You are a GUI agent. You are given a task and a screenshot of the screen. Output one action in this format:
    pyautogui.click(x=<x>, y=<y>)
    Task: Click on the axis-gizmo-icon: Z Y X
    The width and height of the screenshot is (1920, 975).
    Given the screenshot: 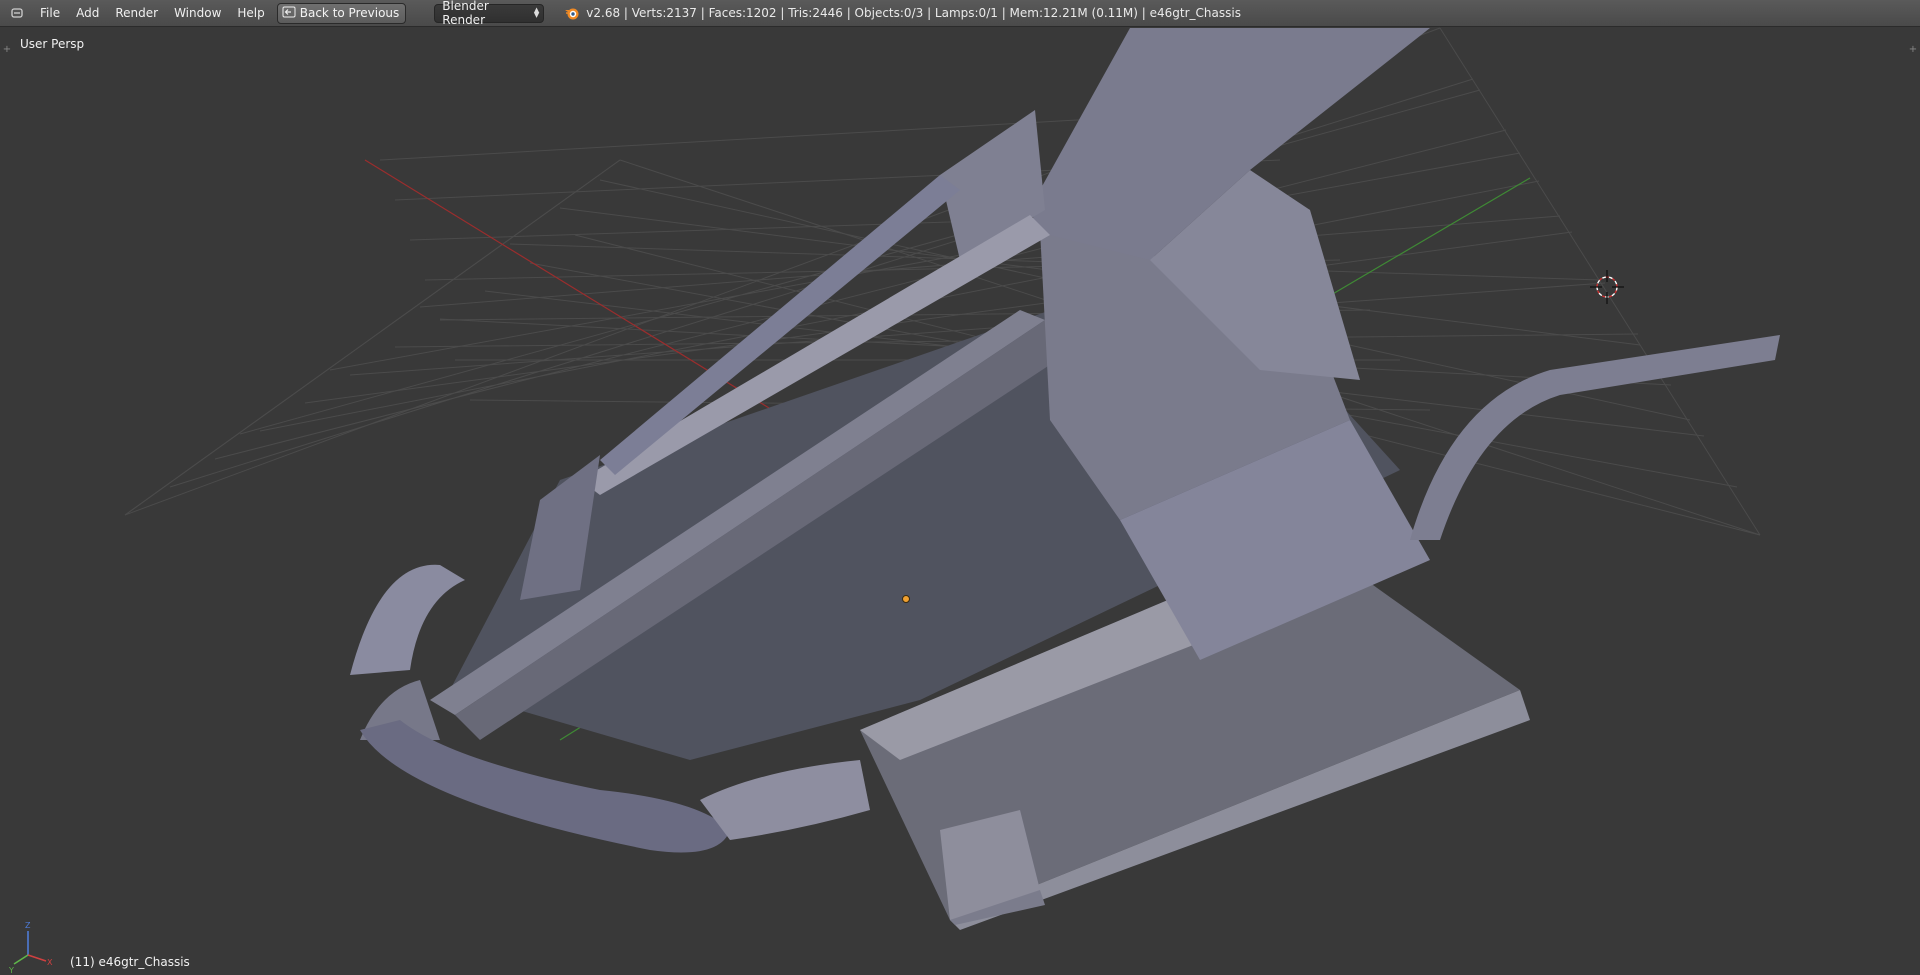 What is the action you would take?
    pyautogui.click(x=30, y=948)
    